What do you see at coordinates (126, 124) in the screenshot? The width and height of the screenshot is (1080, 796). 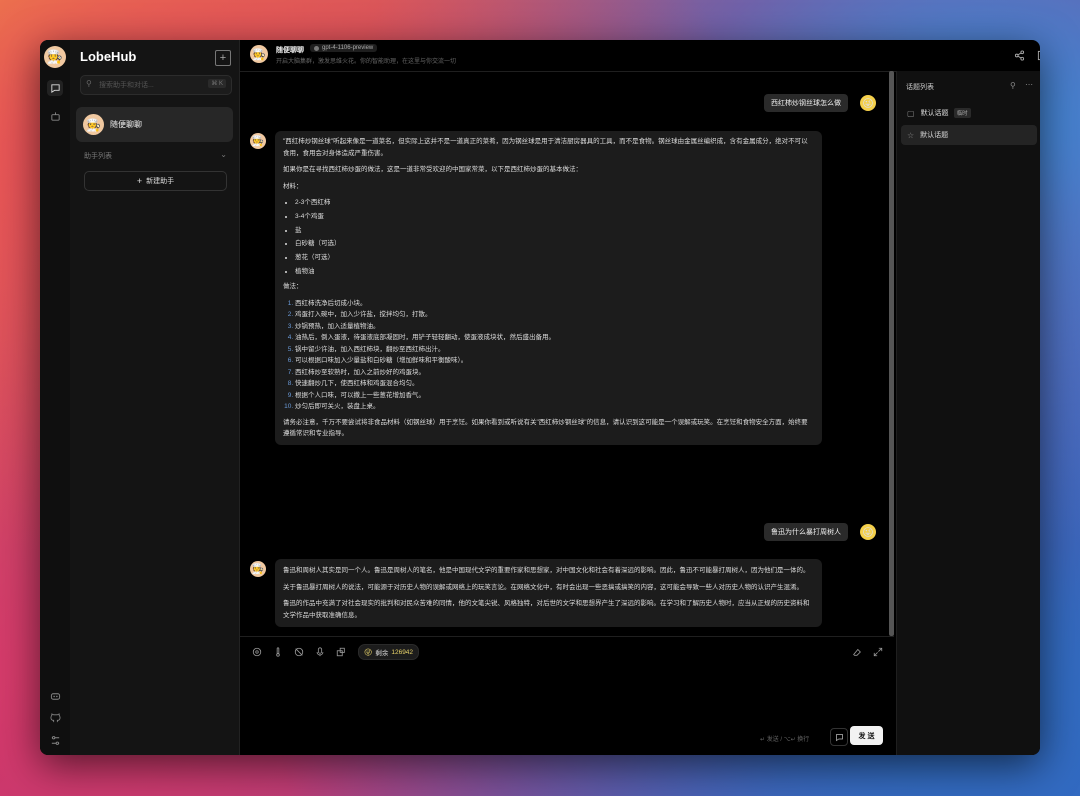 I see `chat-item-label: 随便聊聊` at bounding box center [126, 124].